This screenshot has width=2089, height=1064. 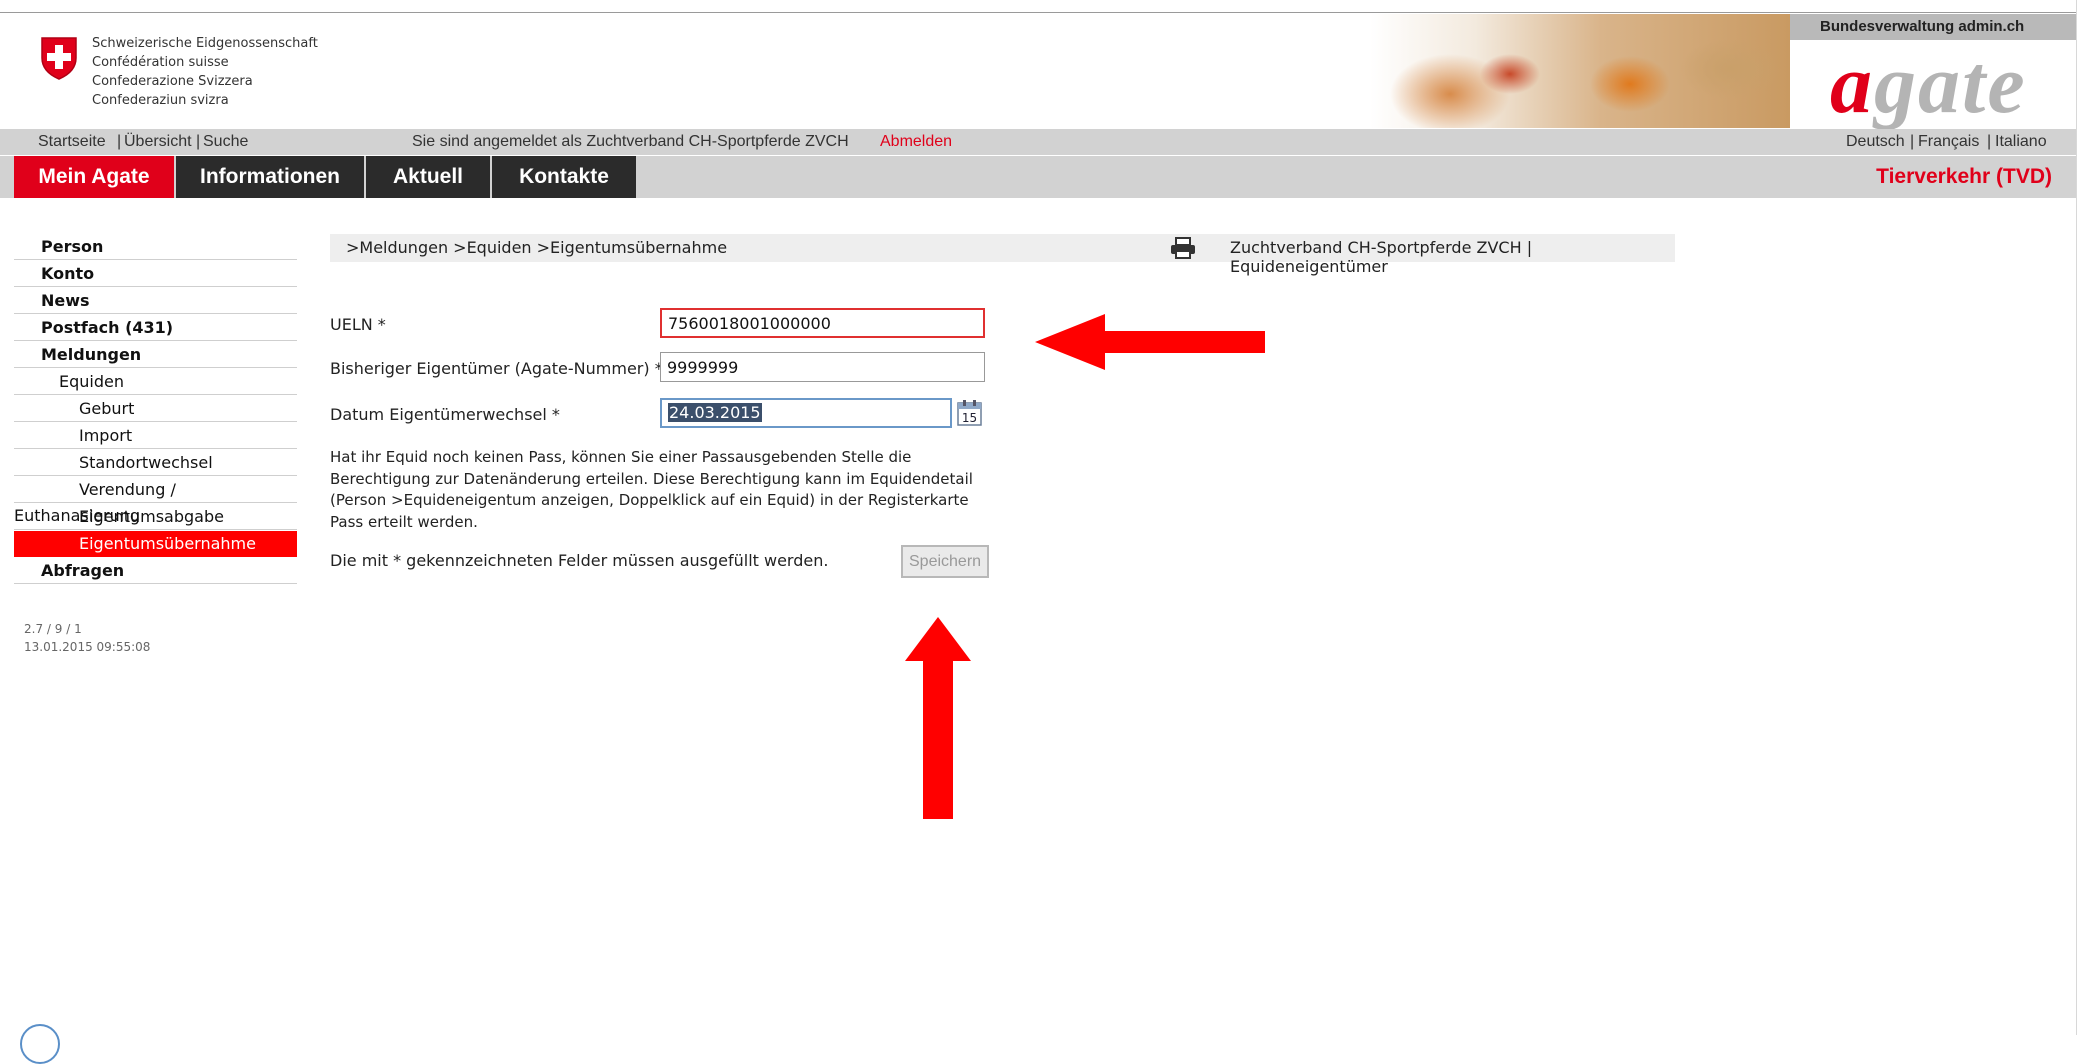 I want to click on ueln-input, so click(x=822, y=323).